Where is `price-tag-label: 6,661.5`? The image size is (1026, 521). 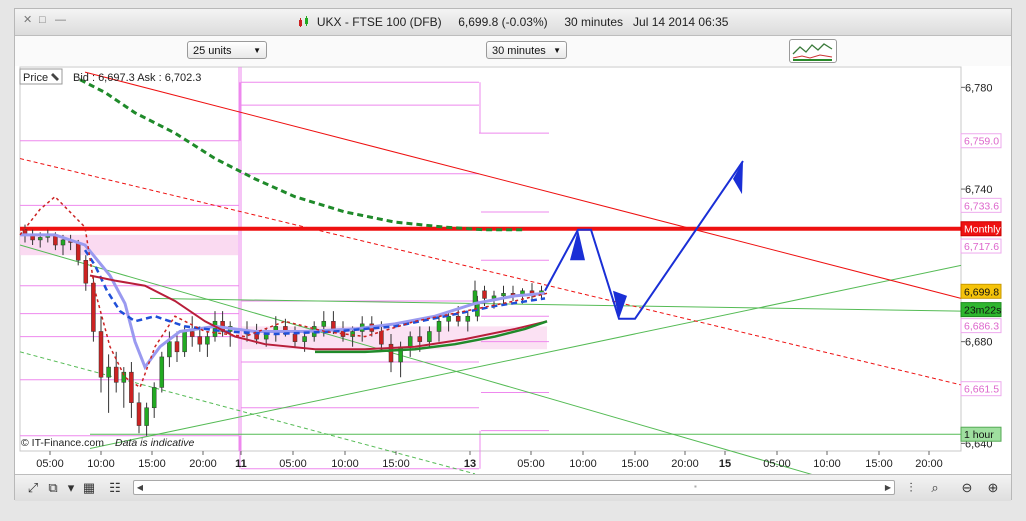
price-tag-label: 6,661.5 is located at coordinates (981, 390).